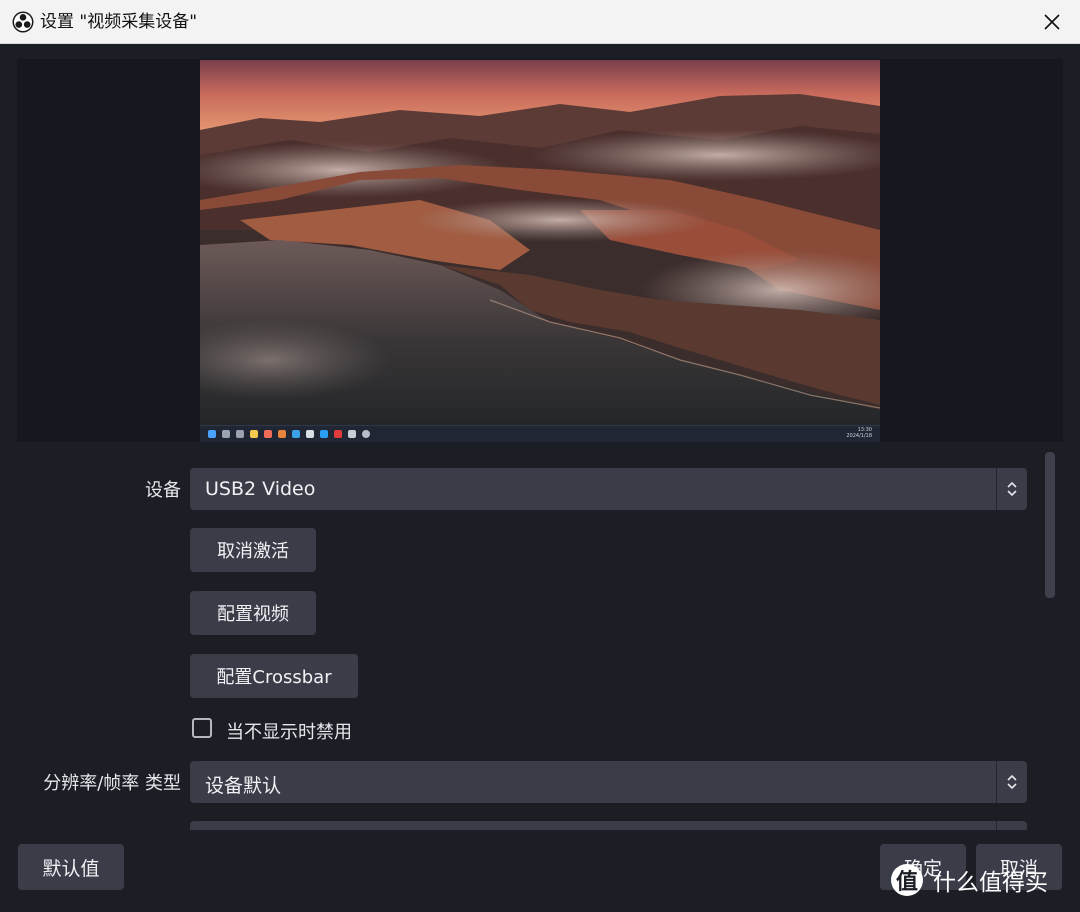 This screenshot has width=1080, height=912. What do you see at coordinates (338, 434) in the screenshot?
I see `map-pin-icon` at bounding box center [338, 434].